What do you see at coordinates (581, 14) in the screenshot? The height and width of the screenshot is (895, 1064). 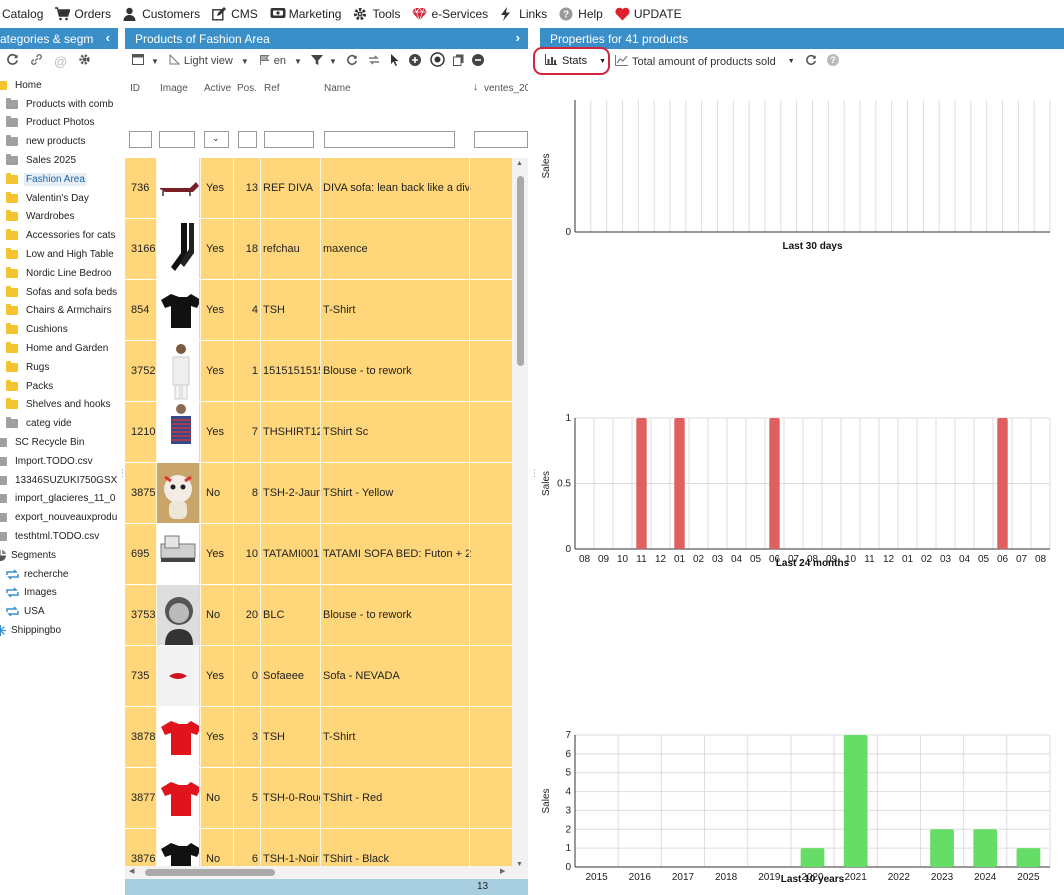 I see `menu-help: ? Help` at bounding box center [581, 14].